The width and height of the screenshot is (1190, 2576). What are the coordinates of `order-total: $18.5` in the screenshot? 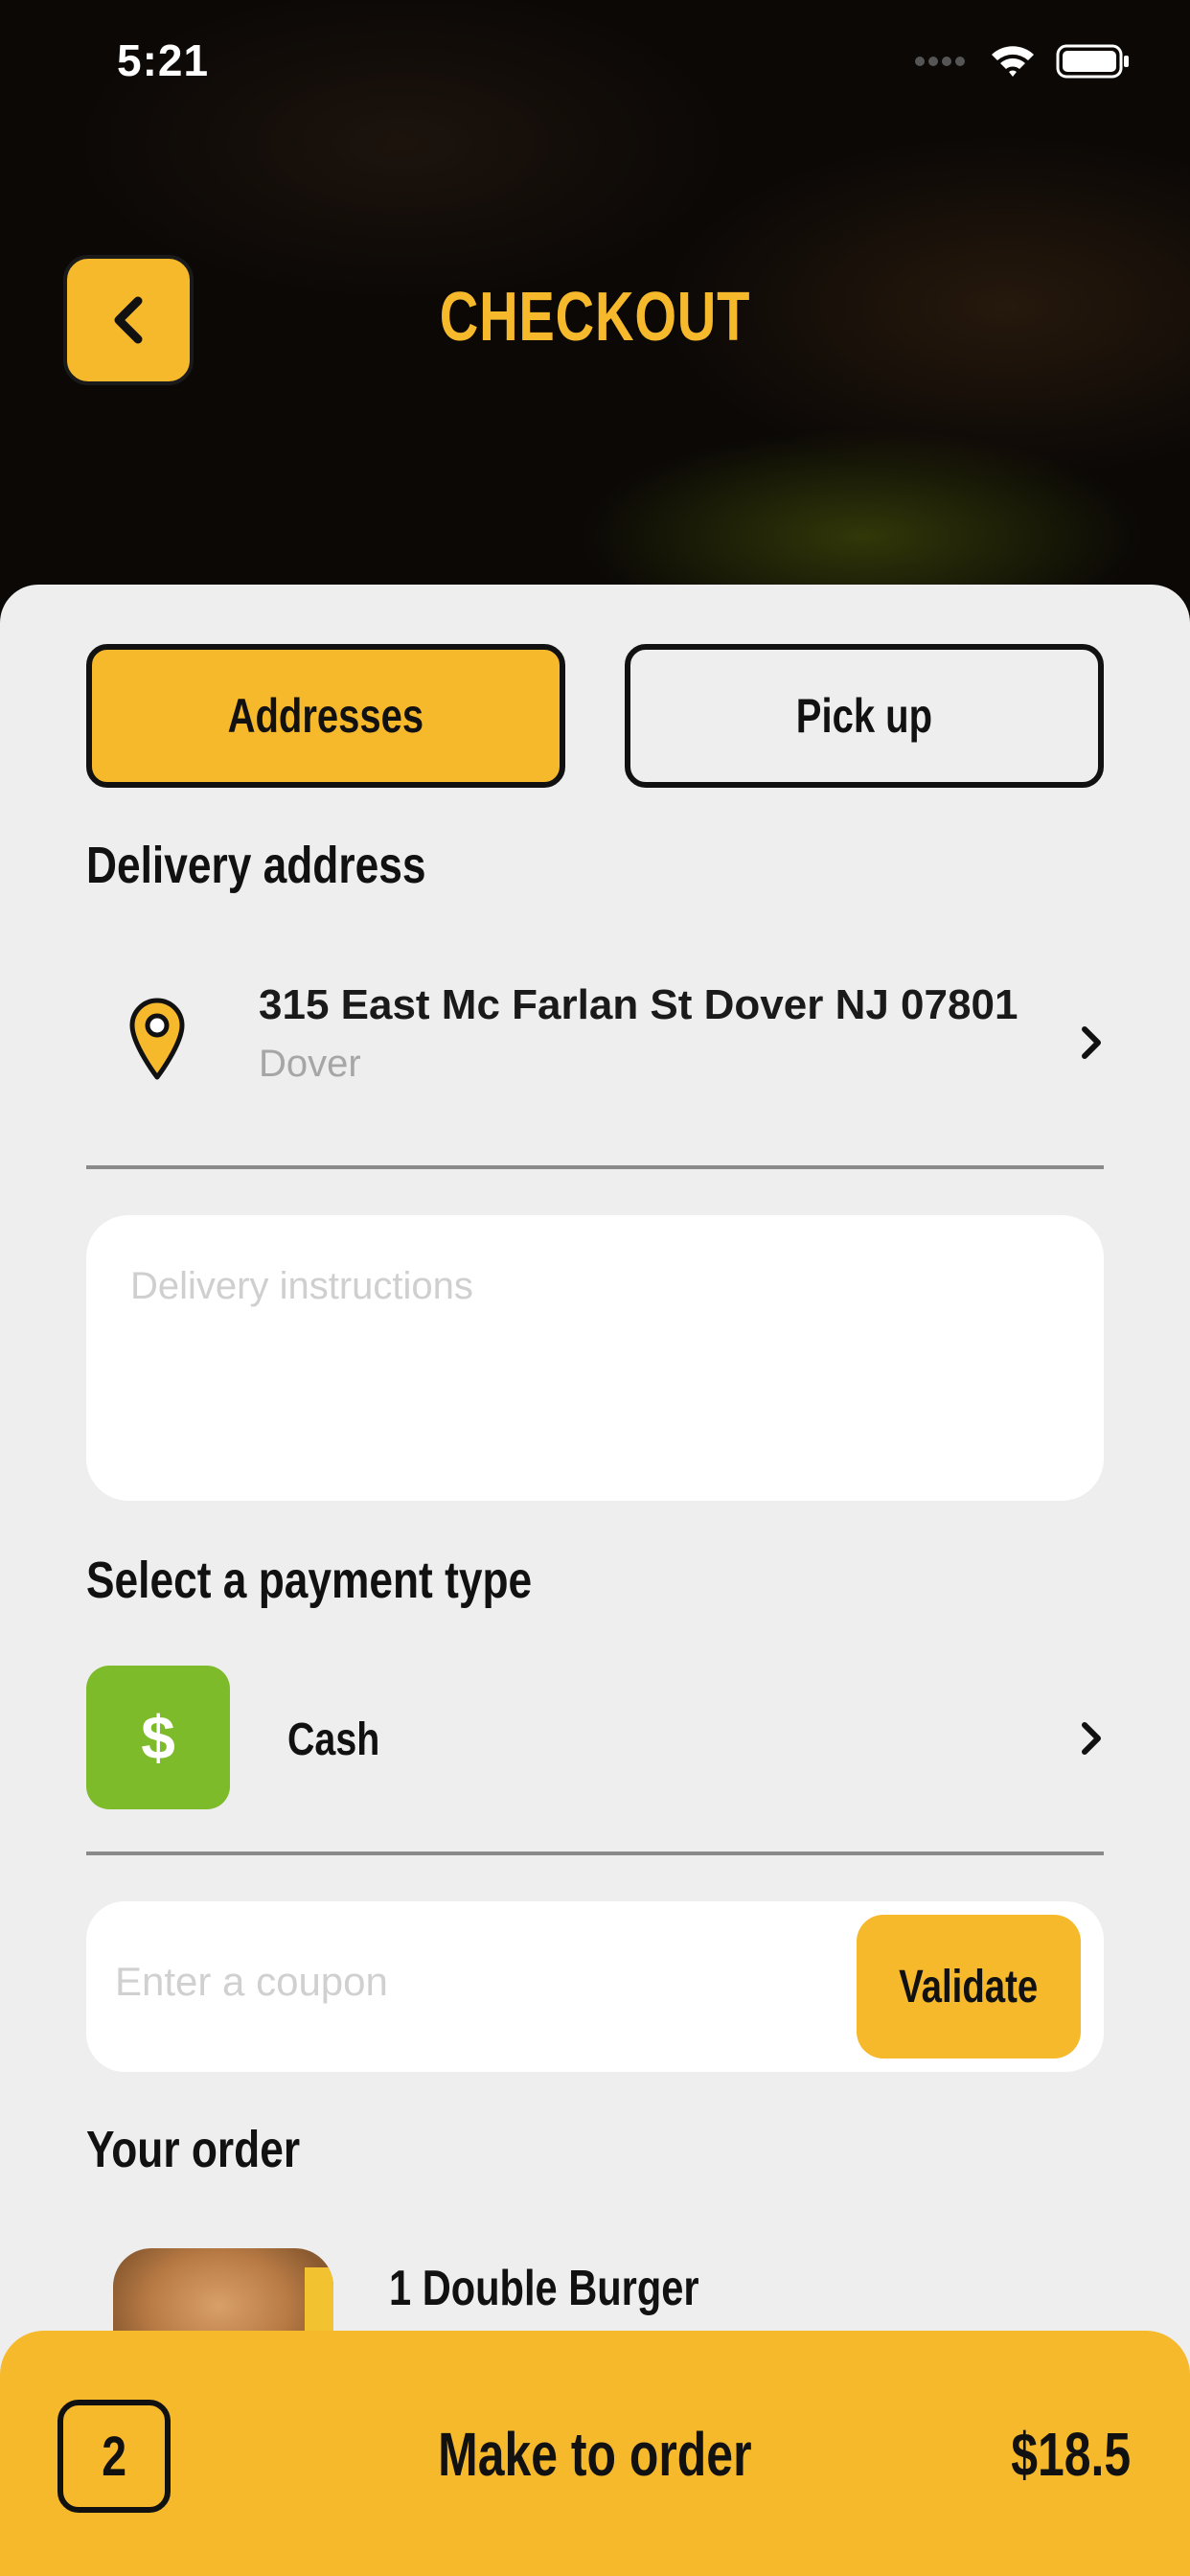 It's located at (1071, 2454).